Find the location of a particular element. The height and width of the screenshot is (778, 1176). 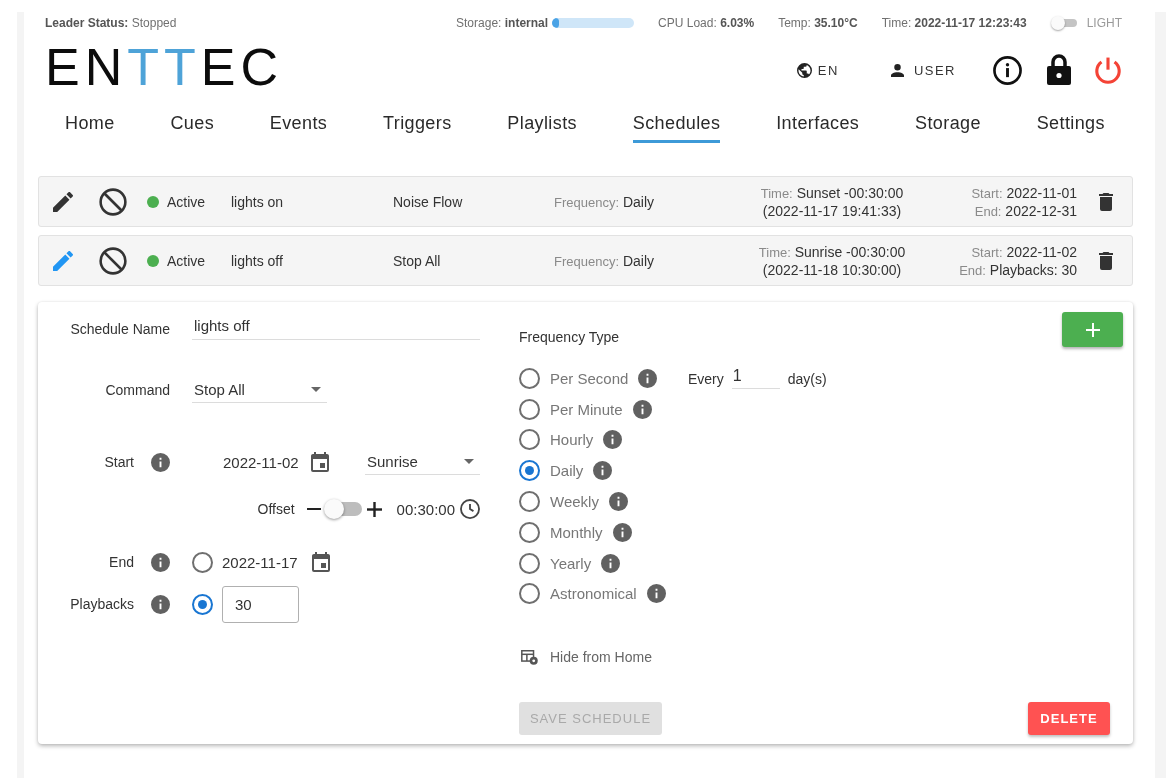

nav-tab: Settings is located at coordinates (1070, 122).